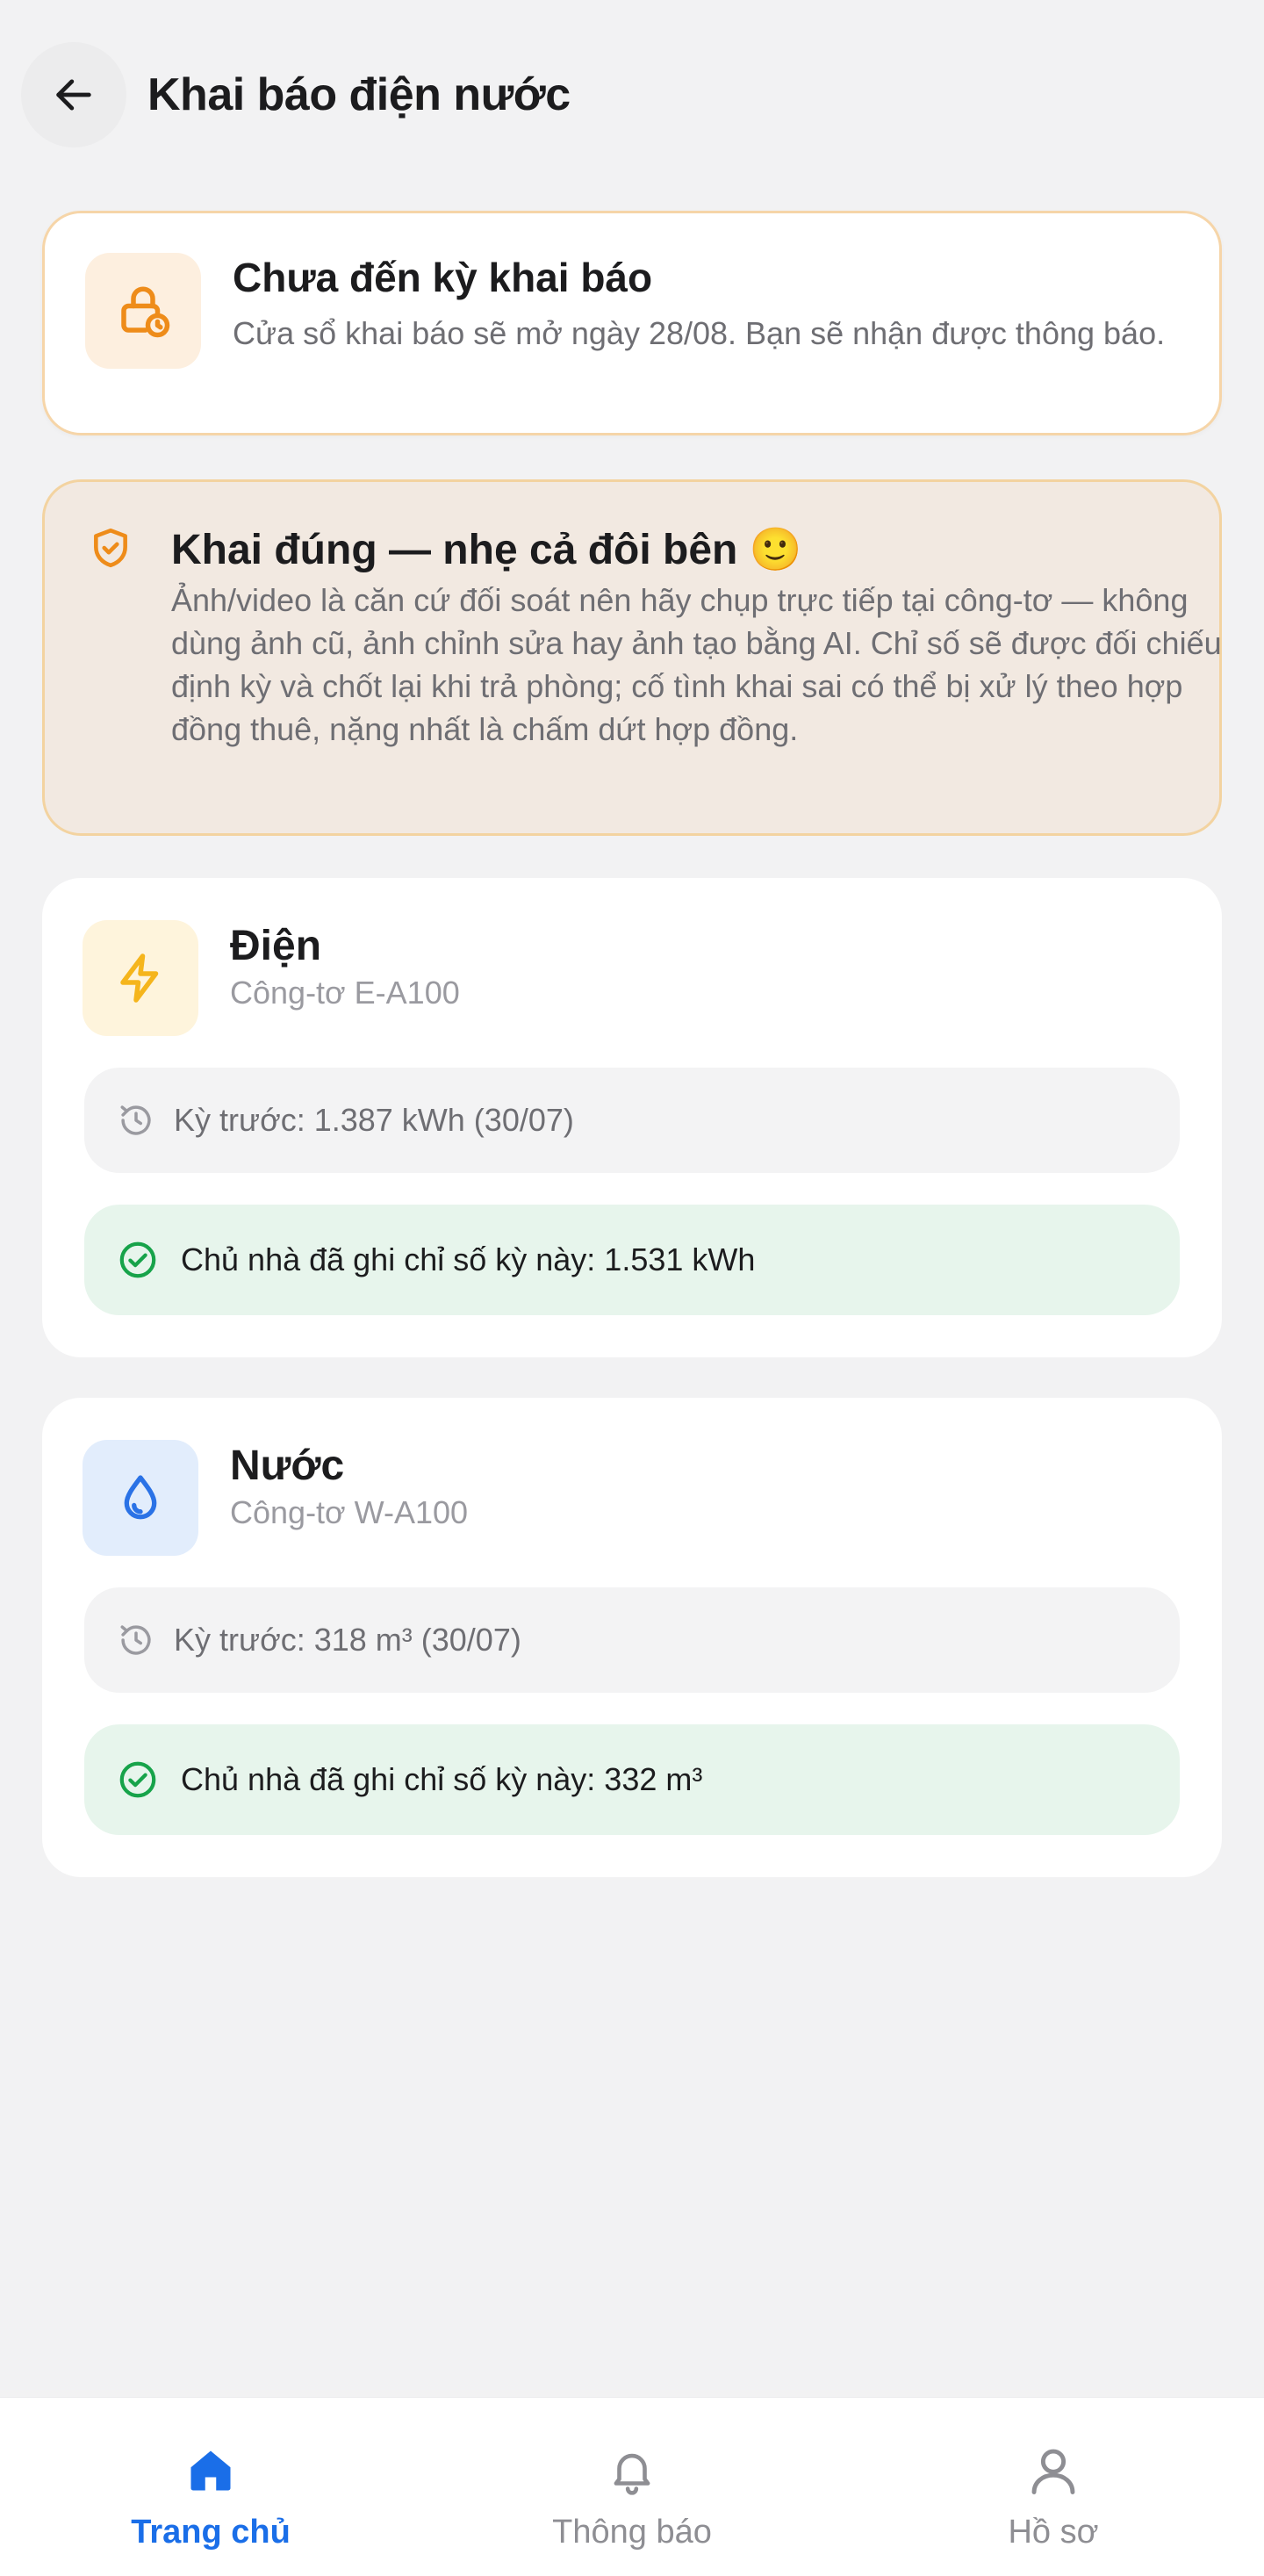 The width and height of the screenshot is (1264, 2576). Describe the element at coordinates (374, 1120) in the screenshot. I see `previous-reading-text: Kỳ trước: 1.387 kWh (30/07)` at that location.